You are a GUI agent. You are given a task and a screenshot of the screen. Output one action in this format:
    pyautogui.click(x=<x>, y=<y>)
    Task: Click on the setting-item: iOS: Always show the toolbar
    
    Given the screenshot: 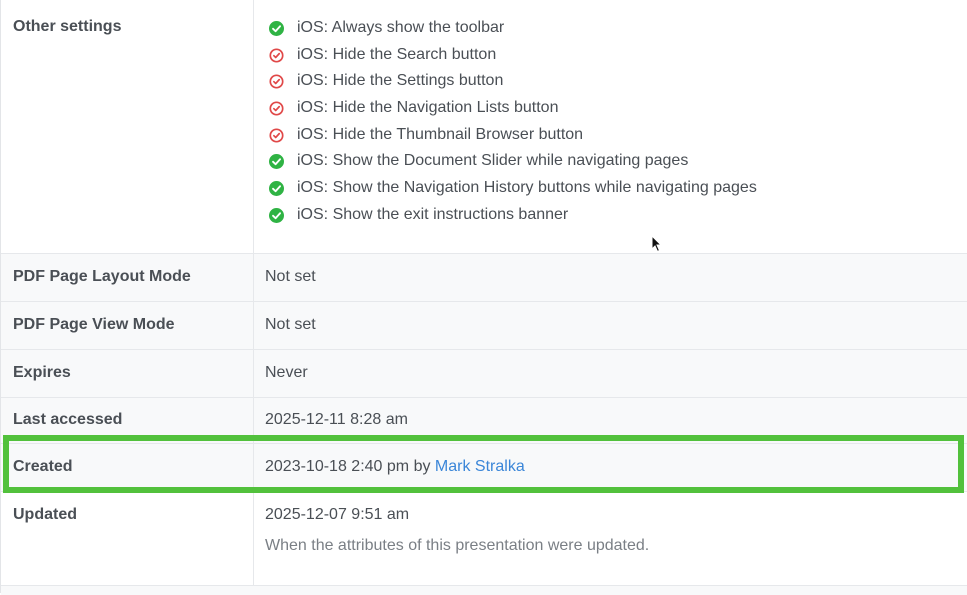 What is the action you would take?
    pyautogui.click(x=511, y=28)
    